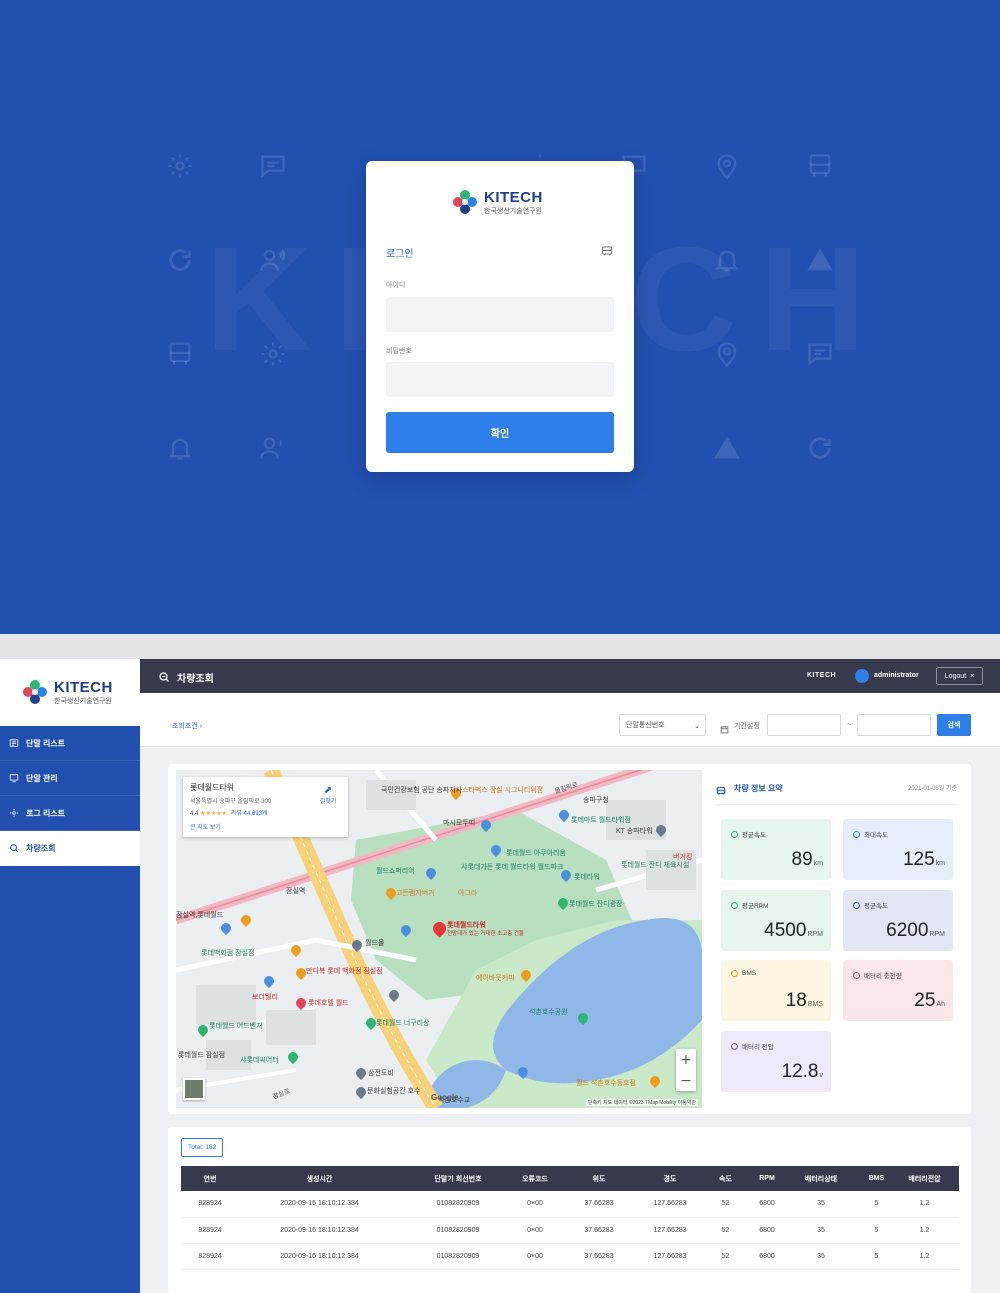 Image resolution: width=1000 pixels, height=1293 pixels. Describe the element at coordinates (395, 871) in the screenshot. I see `map-label: 월드쇼퍼리어` at that location.